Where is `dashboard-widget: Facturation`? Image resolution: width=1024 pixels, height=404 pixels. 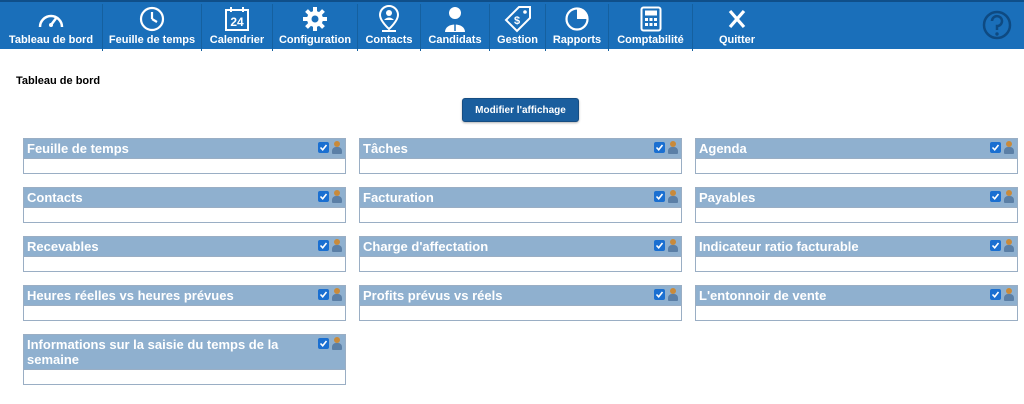 dashboard-widget: Facturation is located at coordinates (520, 205).